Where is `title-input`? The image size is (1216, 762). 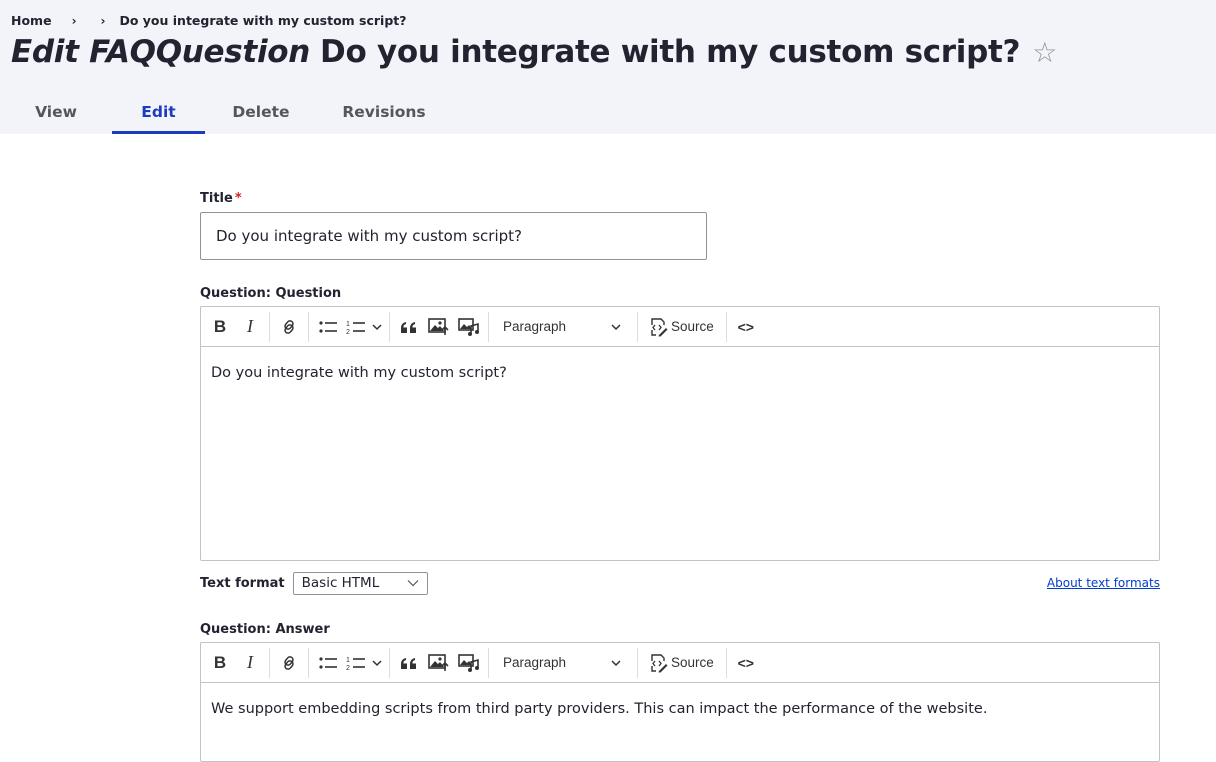
title-input is located at coordinates (453, 236).